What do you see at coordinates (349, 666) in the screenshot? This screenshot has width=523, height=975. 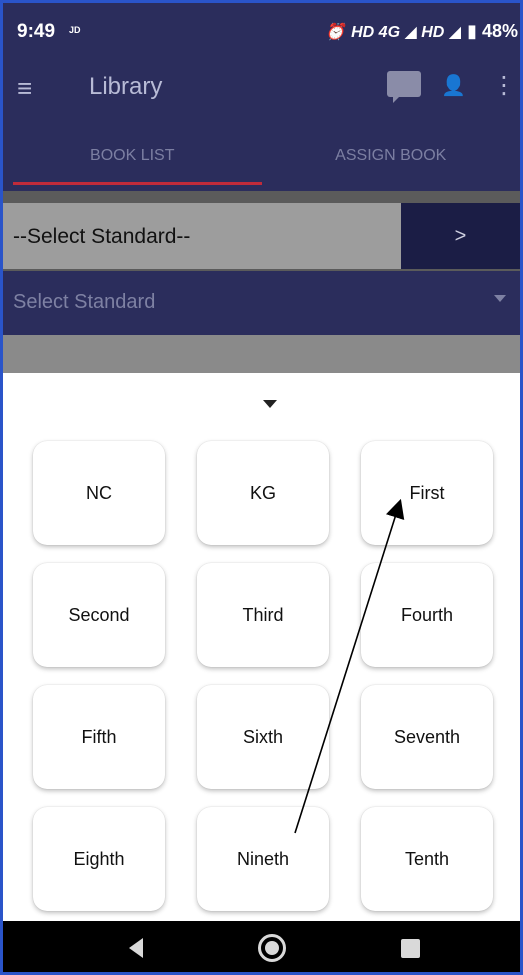 I see `annotation-arrow` at bounding box center [349, 666].